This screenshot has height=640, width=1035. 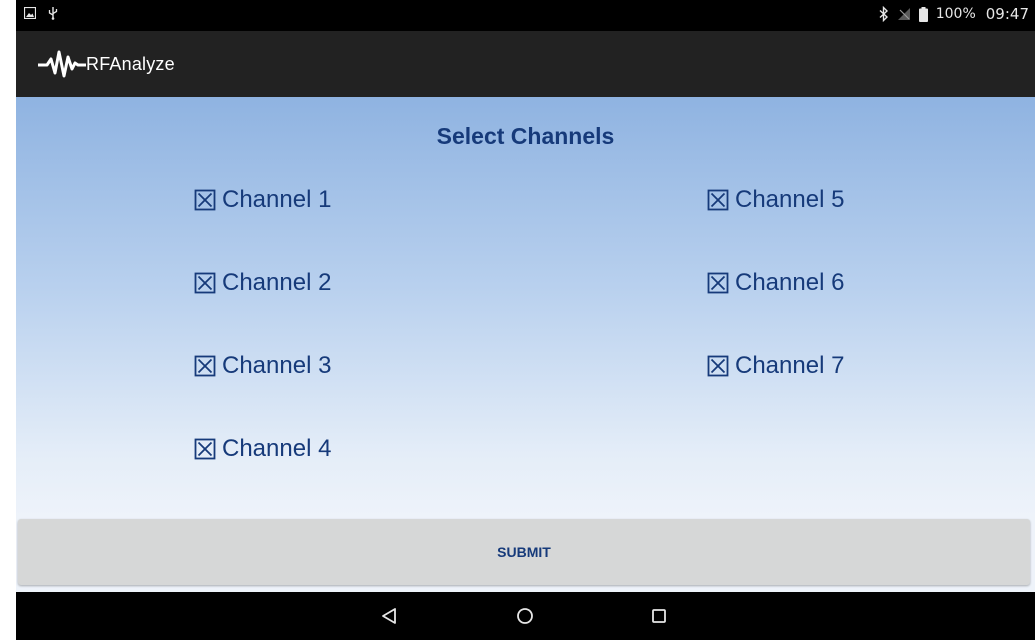 What do you see at coordinates (790, 365) in the screenshot?
I see `channel-label: Channel 7` at bounding box center [790, 365].